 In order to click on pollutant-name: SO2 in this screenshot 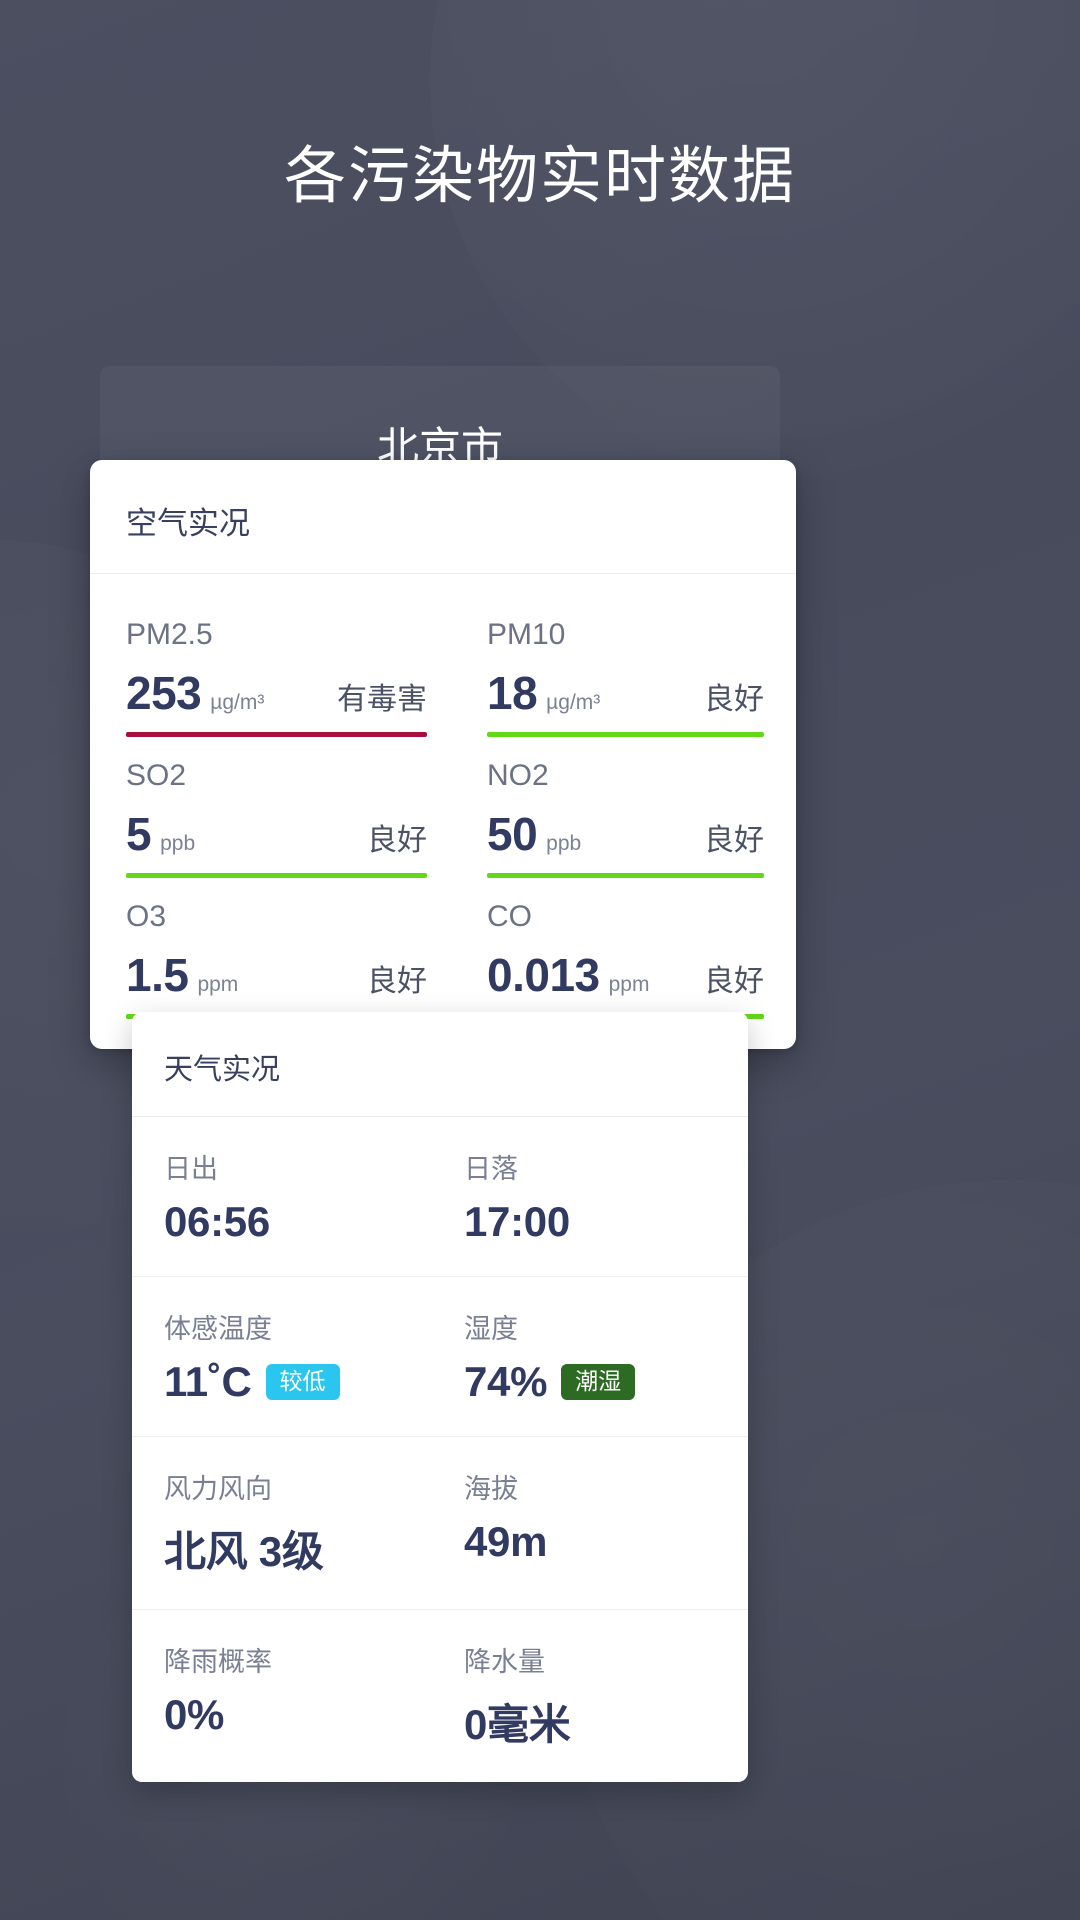, I will do `click(156, 775)`.